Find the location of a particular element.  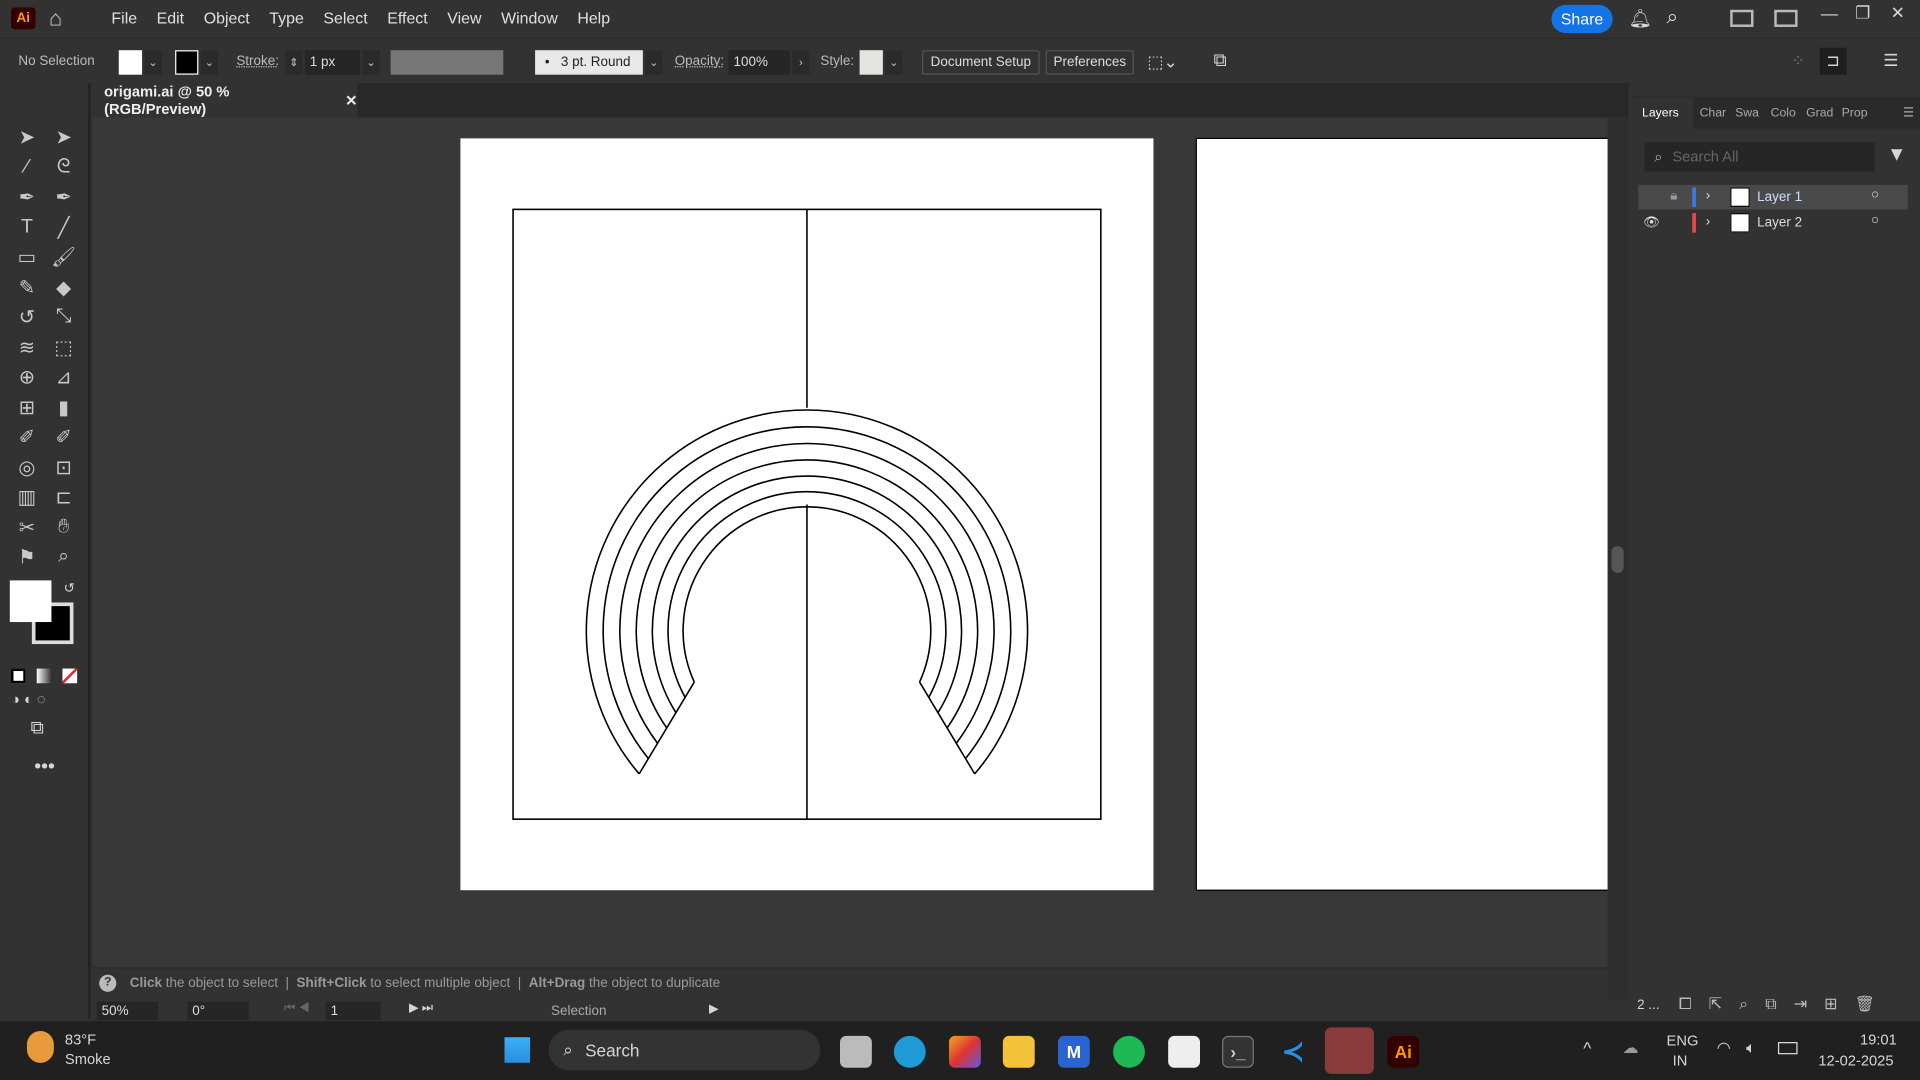

line-icon: ╱ is located at coordinates (63, 227).